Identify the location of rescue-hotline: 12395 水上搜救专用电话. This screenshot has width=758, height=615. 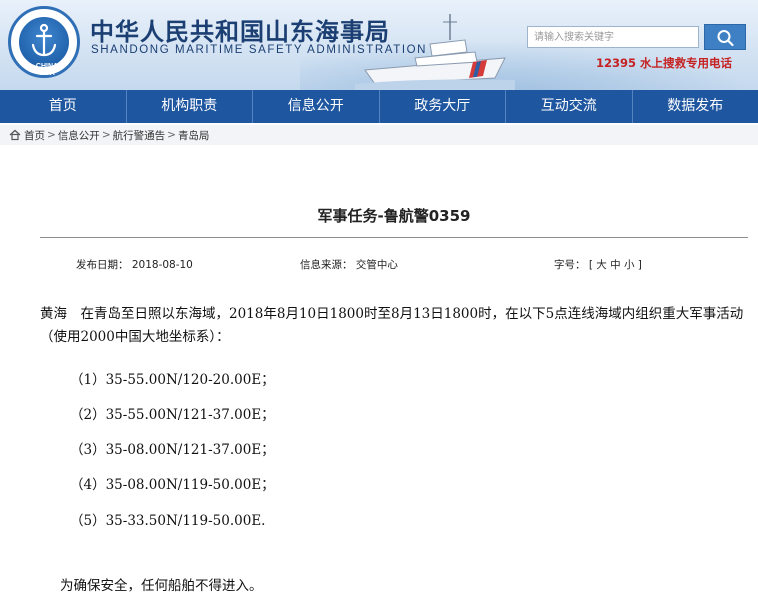
(664, 63).